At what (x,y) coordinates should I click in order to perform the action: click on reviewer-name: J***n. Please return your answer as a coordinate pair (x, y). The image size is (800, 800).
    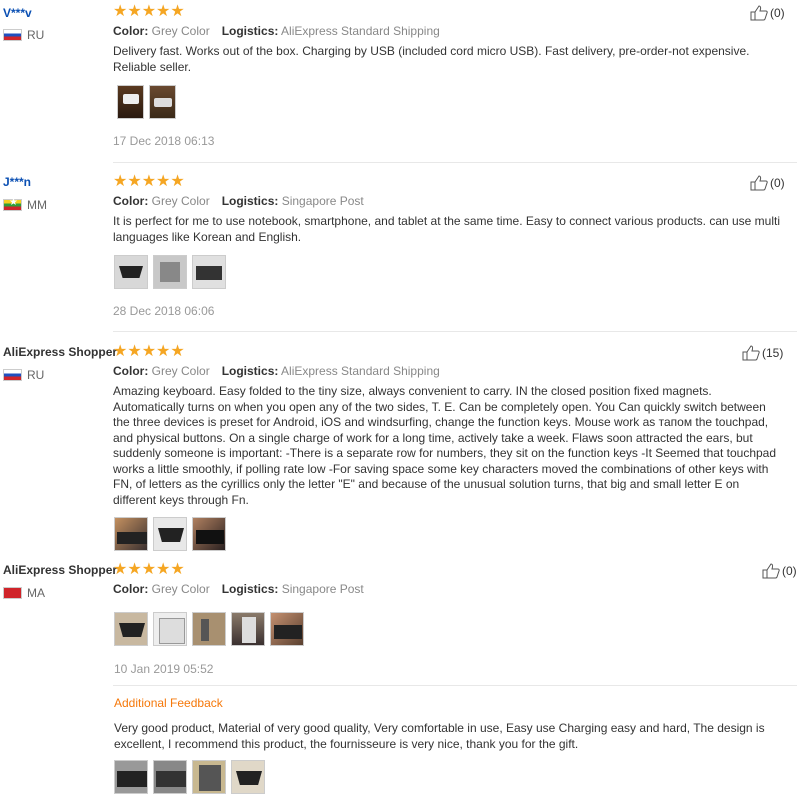
    Looking at the image, I should click on (17, 182).